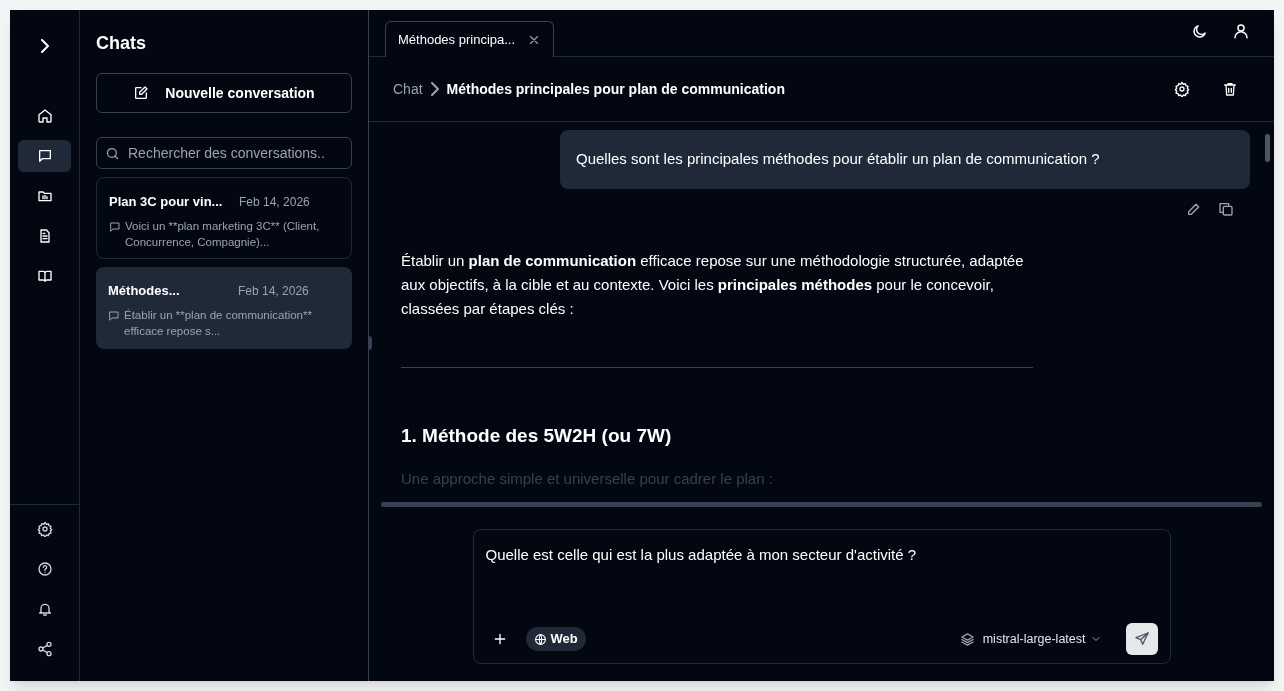 This screenshot has width=1284, height=691. What do you see at coordinates (587, 479) in the screenshot?
I see `faded-paragraph: Une approche simple et universelle pour cadrer le plan :` at bounding box center [587, 479].